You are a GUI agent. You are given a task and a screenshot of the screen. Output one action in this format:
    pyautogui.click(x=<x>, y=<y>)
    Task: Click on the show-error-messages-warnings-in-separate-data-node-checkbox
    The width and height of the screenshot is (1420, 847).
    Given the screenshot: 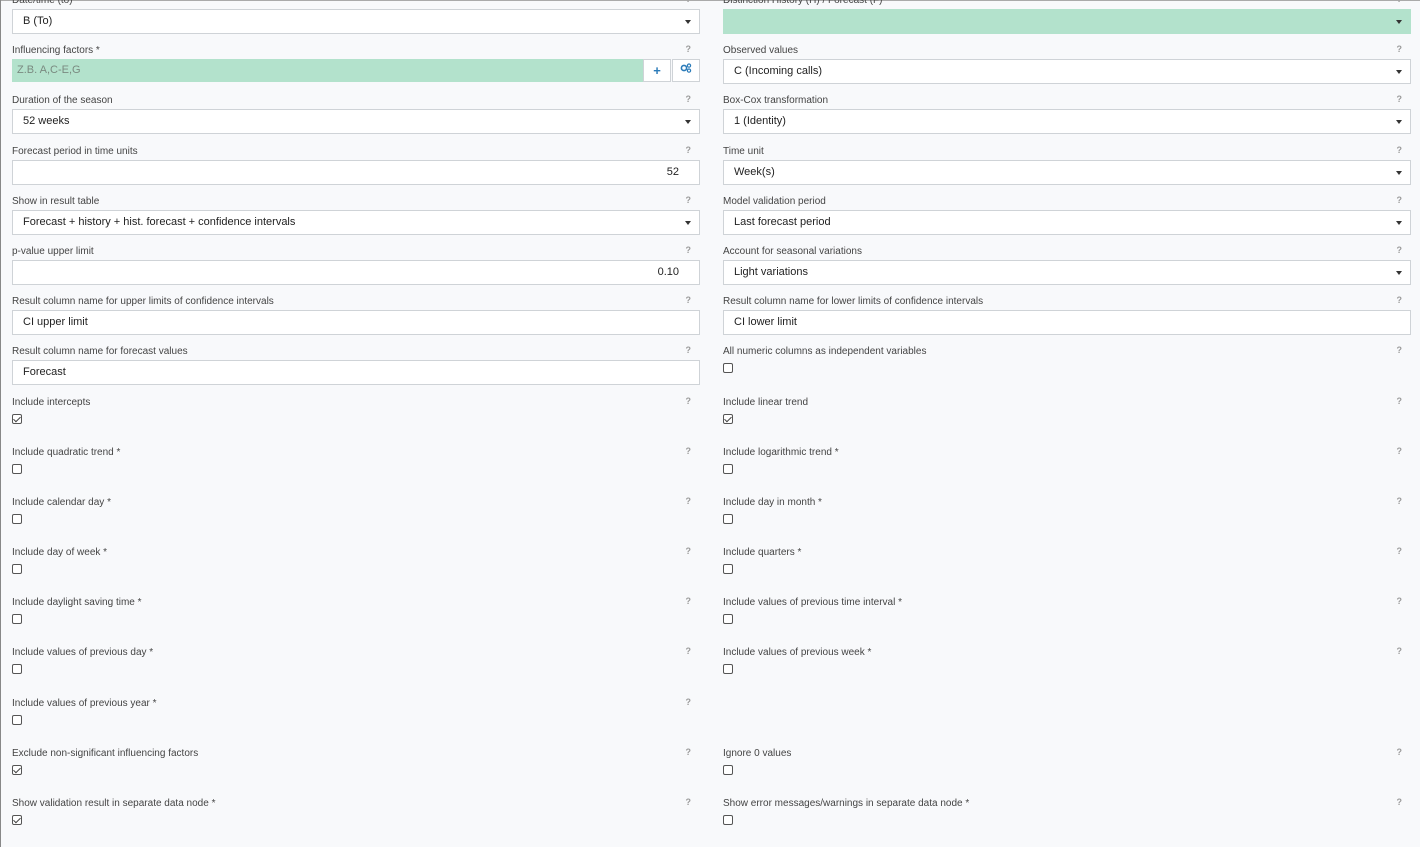 What is the action you would take?
    pyautogui.click(x=728, y=820)
    